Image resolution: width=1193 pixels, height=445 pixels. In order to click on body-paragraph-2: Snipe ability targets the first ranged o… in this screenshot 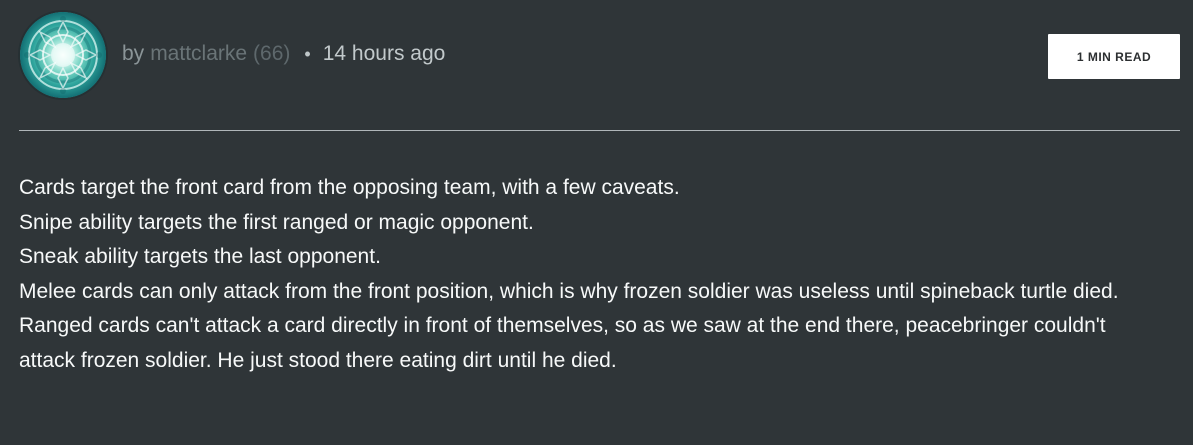, I will do `click(276, 222)`.